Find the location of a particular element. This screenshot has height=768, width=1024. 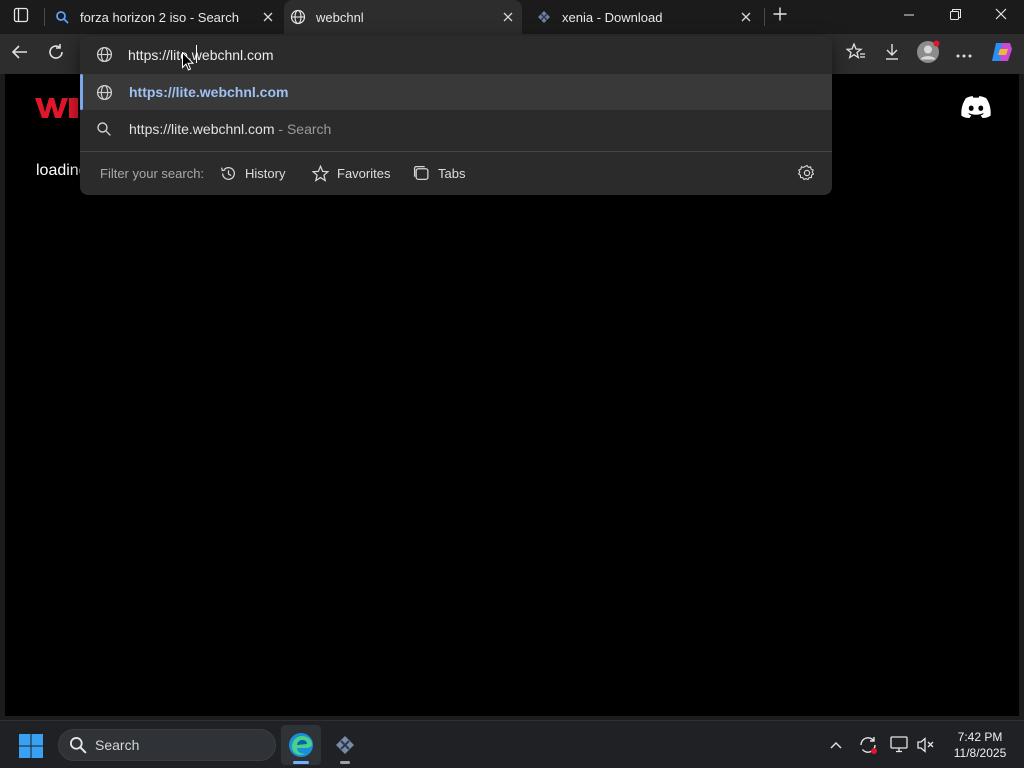

history-icon is located at coordinates (227, 173).